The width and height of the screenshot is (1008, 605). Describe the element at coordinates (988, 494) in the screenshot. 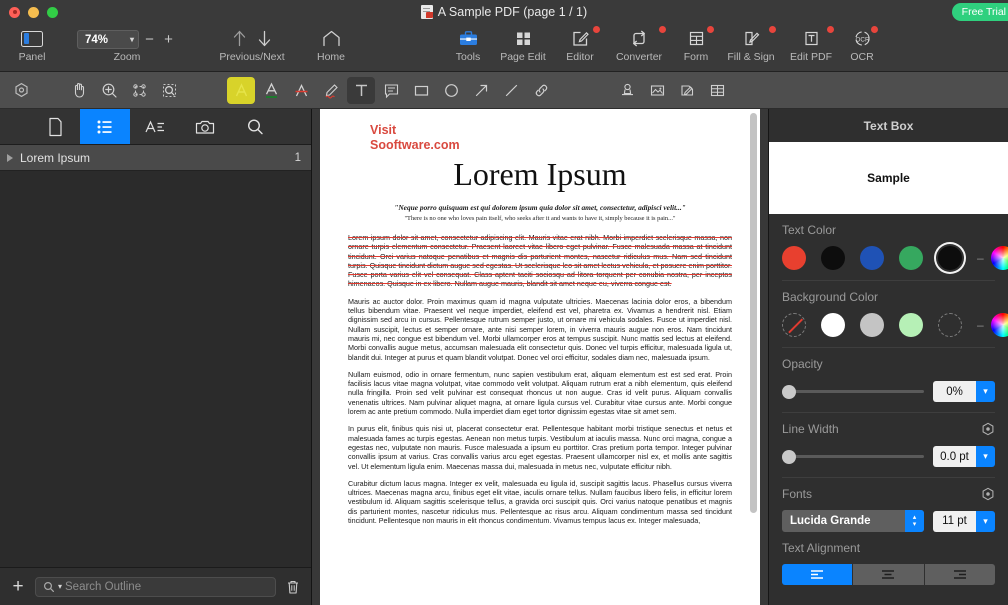

I see `fonts-target-icon` at that location.